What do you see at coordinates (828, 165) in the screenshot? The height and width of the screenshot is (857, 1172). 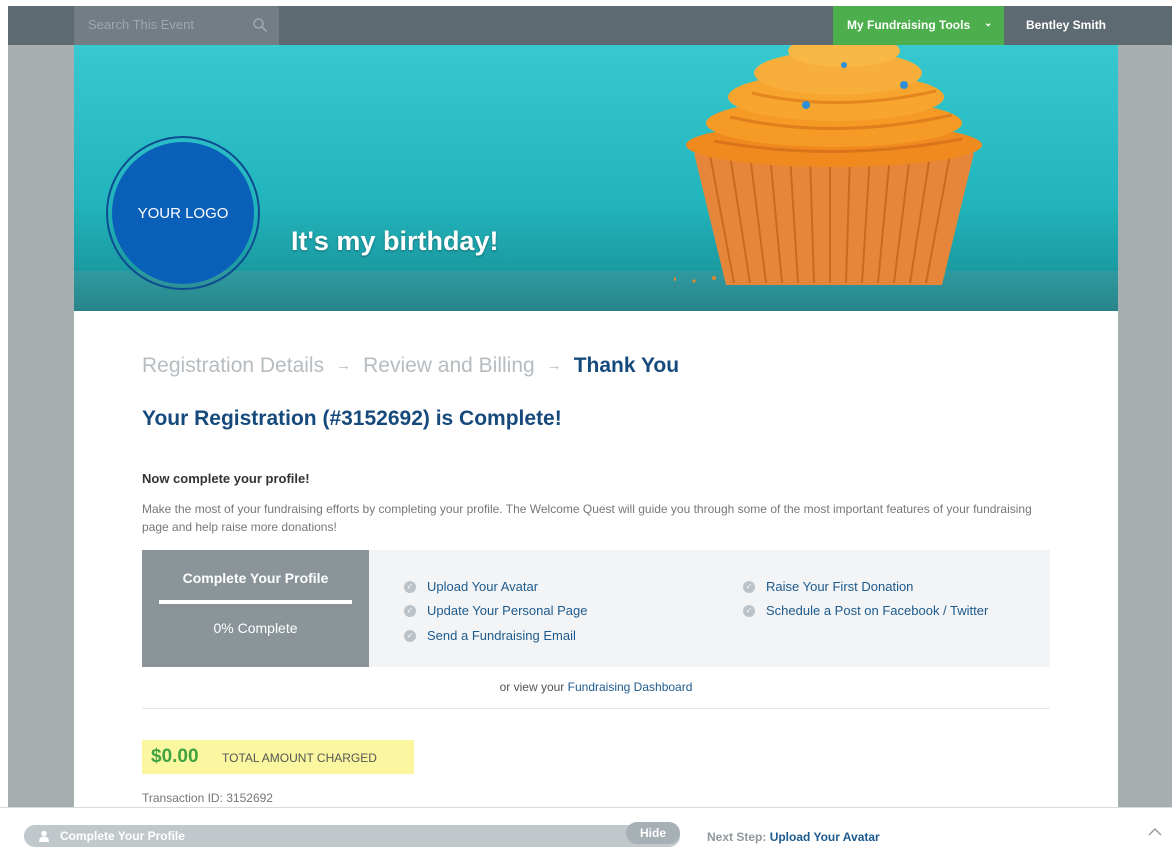 I see `cupcake-image` at bounding box center [828, 165].